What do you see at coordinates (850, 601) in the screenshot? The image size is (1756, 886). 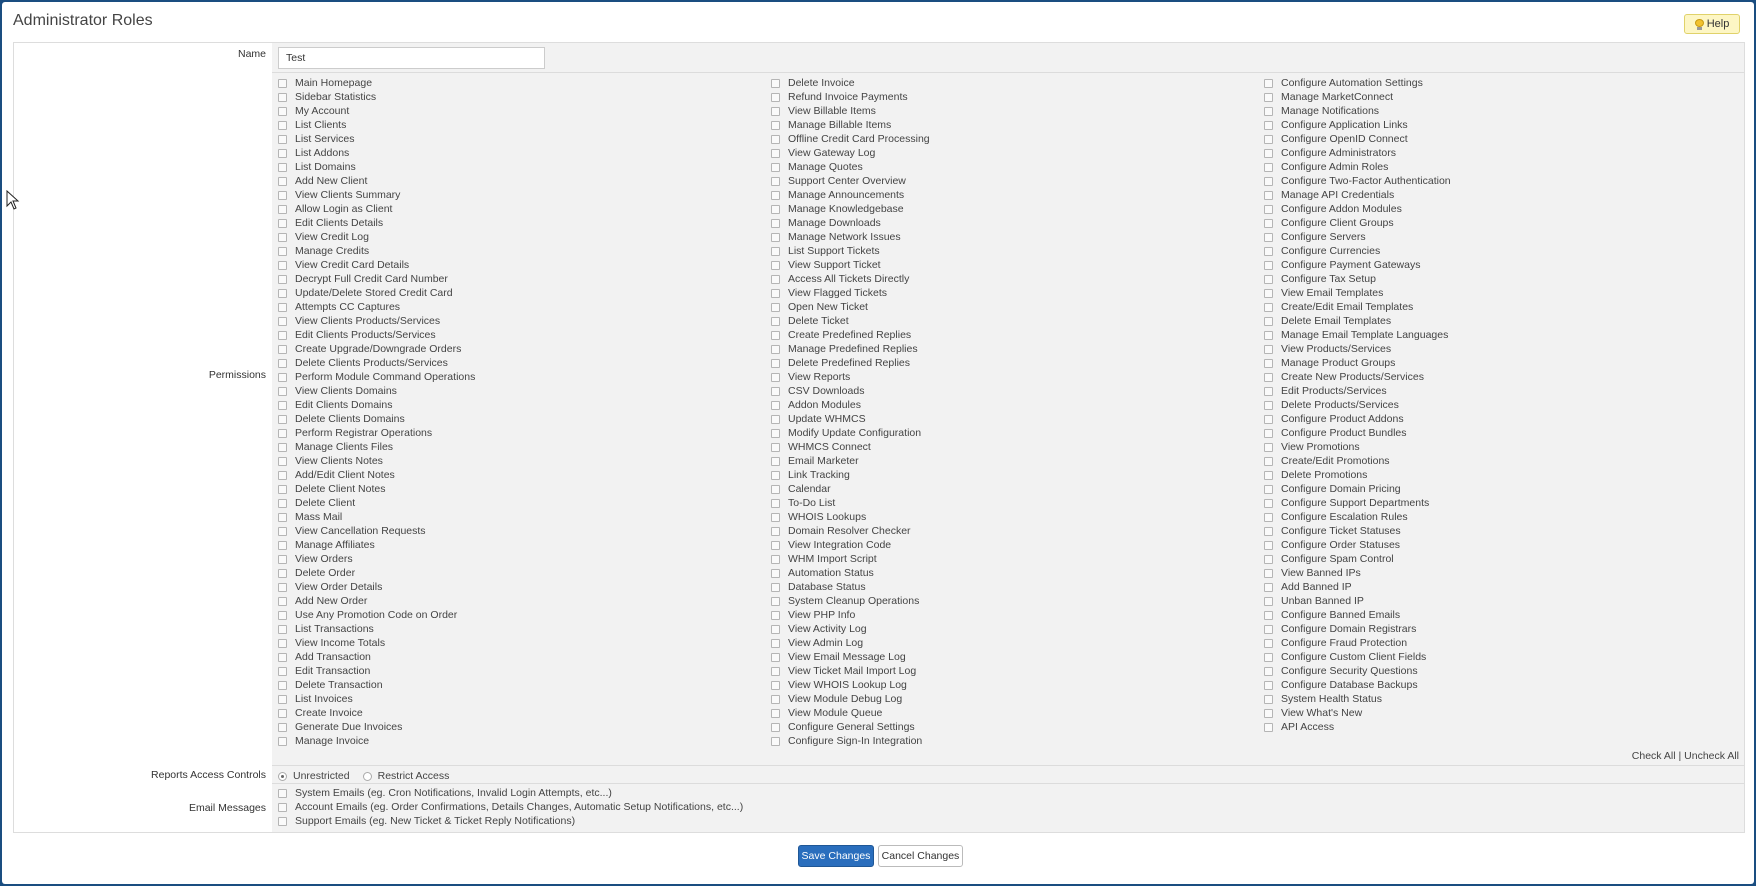 I see `permission-item: System Cleanup Operations` at bounding box center [850, 601].